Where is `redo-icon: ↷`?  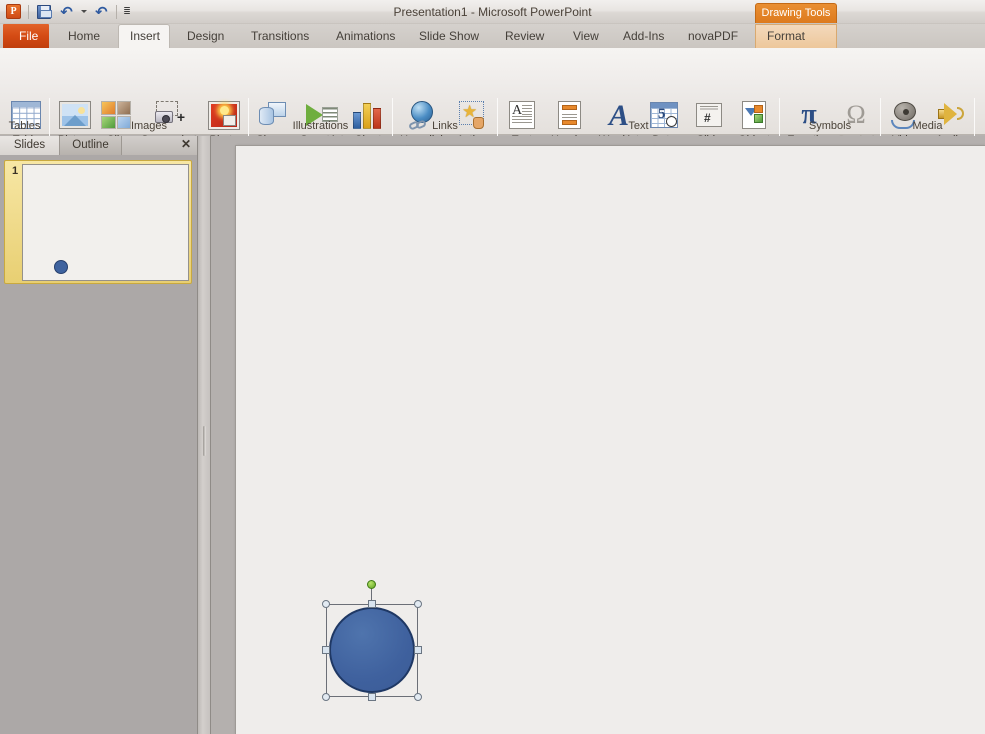 redo-icon: ↷ is located at coordinates (101, 11).